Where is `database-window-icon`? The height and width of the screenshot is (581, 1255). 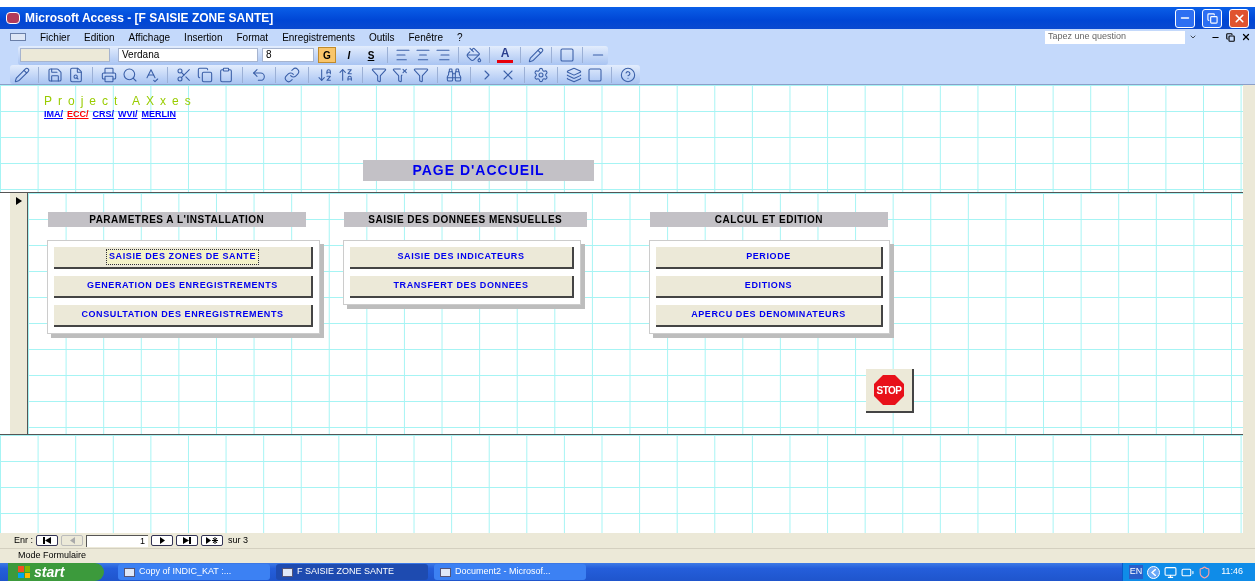
database-window-icon is located at coordinates (574, 74).